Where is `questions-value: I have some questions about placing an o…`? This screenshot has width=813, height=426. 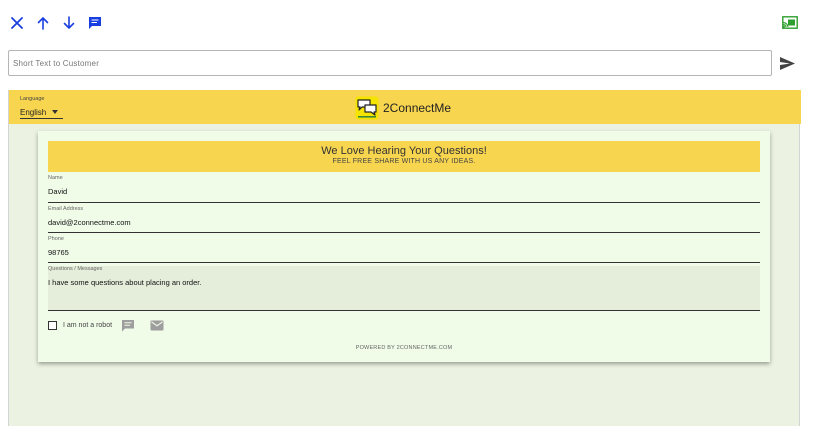 questions-value: I have some questions about placing an o… is located at coordinates (125, 282).